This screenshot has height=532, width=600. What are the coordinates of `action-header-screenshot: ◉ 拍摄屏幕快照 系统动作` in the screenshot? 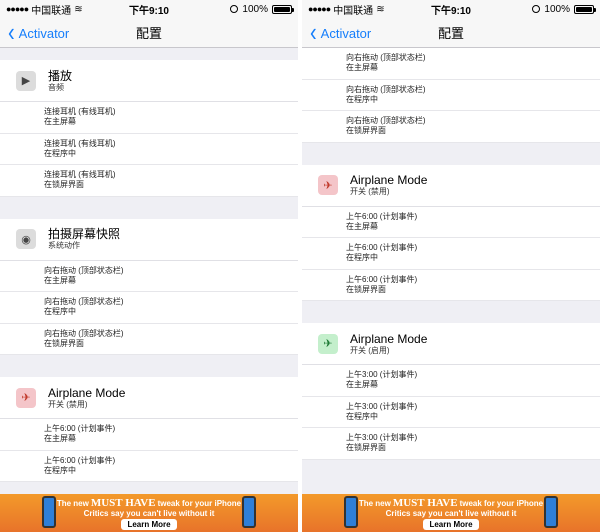 It's located at (149, 239).